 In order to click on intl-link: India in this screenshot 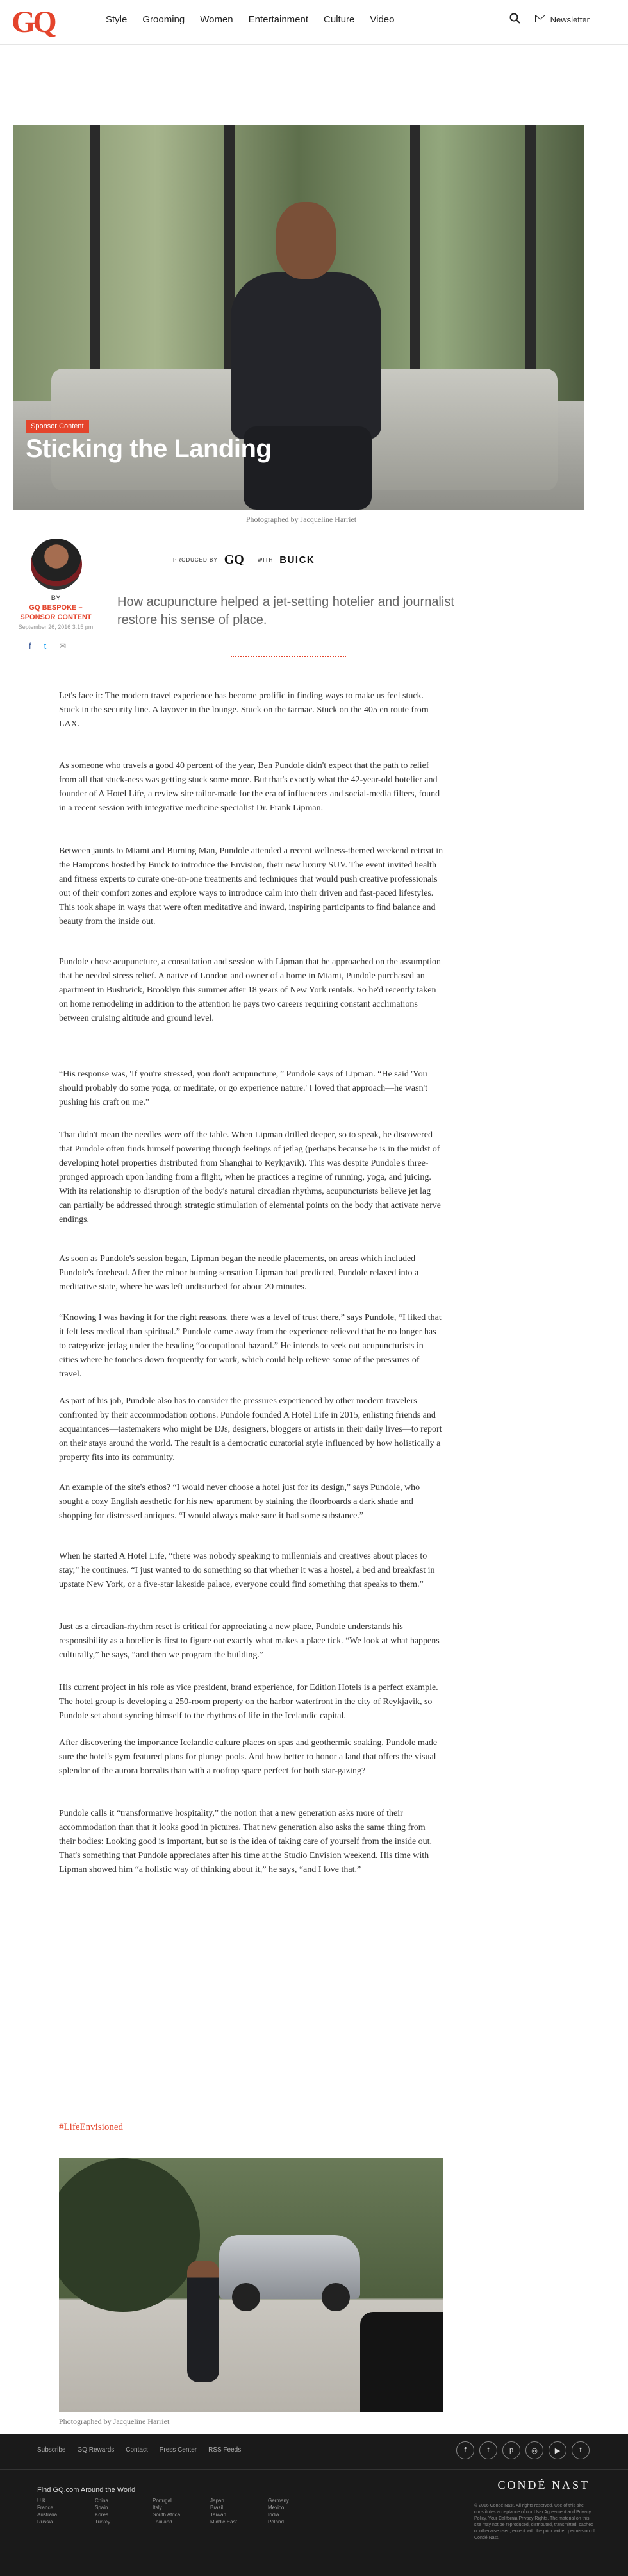, I will do `click(297, 2515)`.